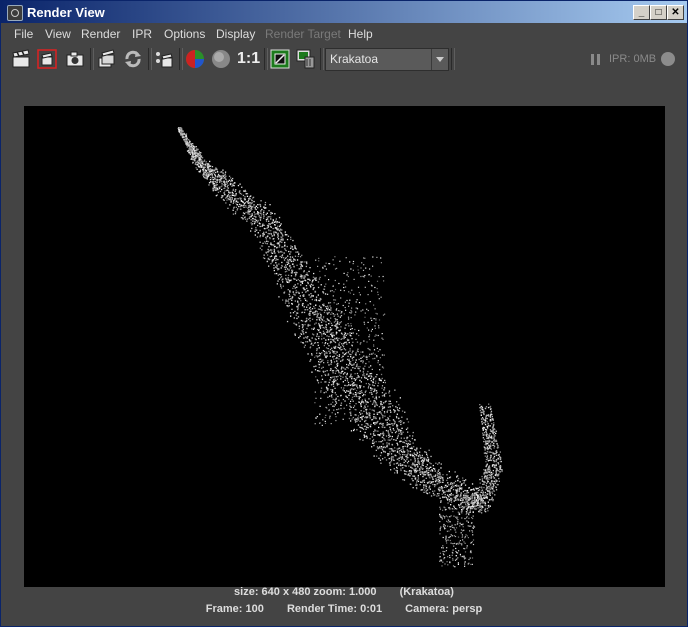 This screenshot has width=688, height=627. What do you see at coordinates (354, 59) in the screenshot?
I see `renderer-dropdown-value: Krakatoa` at bounding box center [354, 59].